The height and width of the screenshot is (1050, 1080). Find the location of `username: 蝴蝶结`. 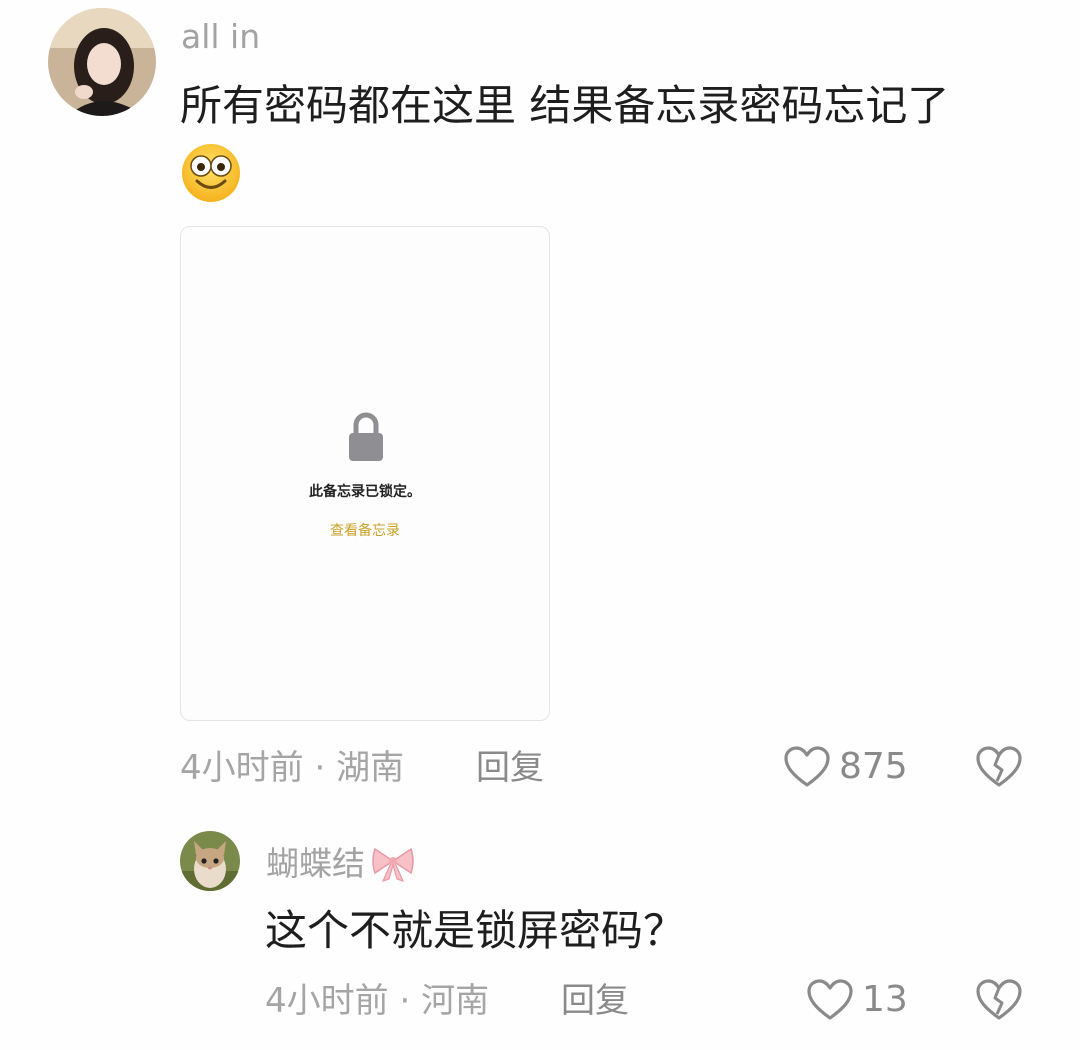

username: 蝴蝶结 is located at coordinates (341, 863).